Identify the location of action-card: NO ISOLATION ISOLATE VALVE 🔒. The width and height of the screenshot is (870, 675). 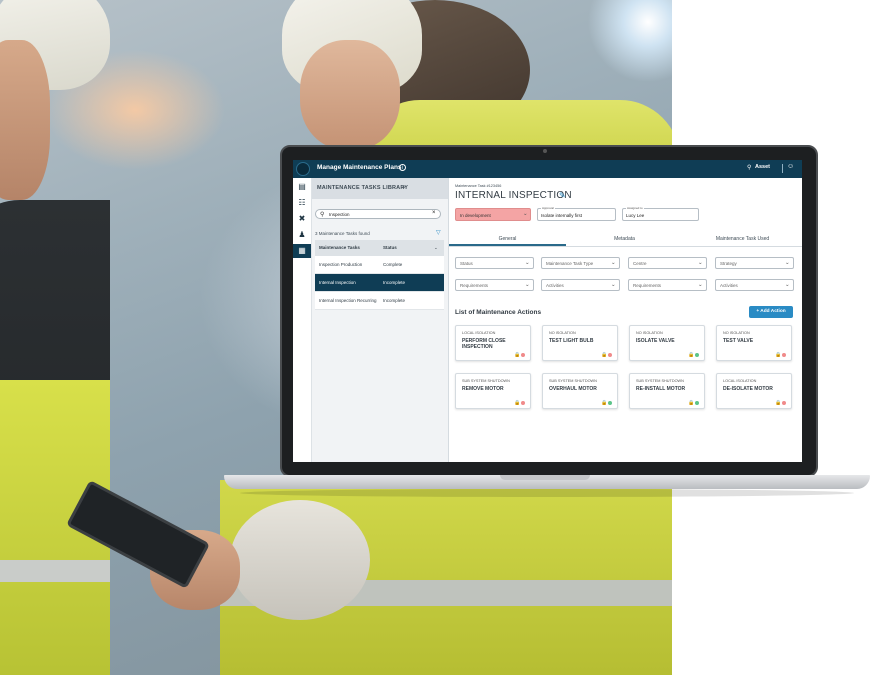
(667, 343).